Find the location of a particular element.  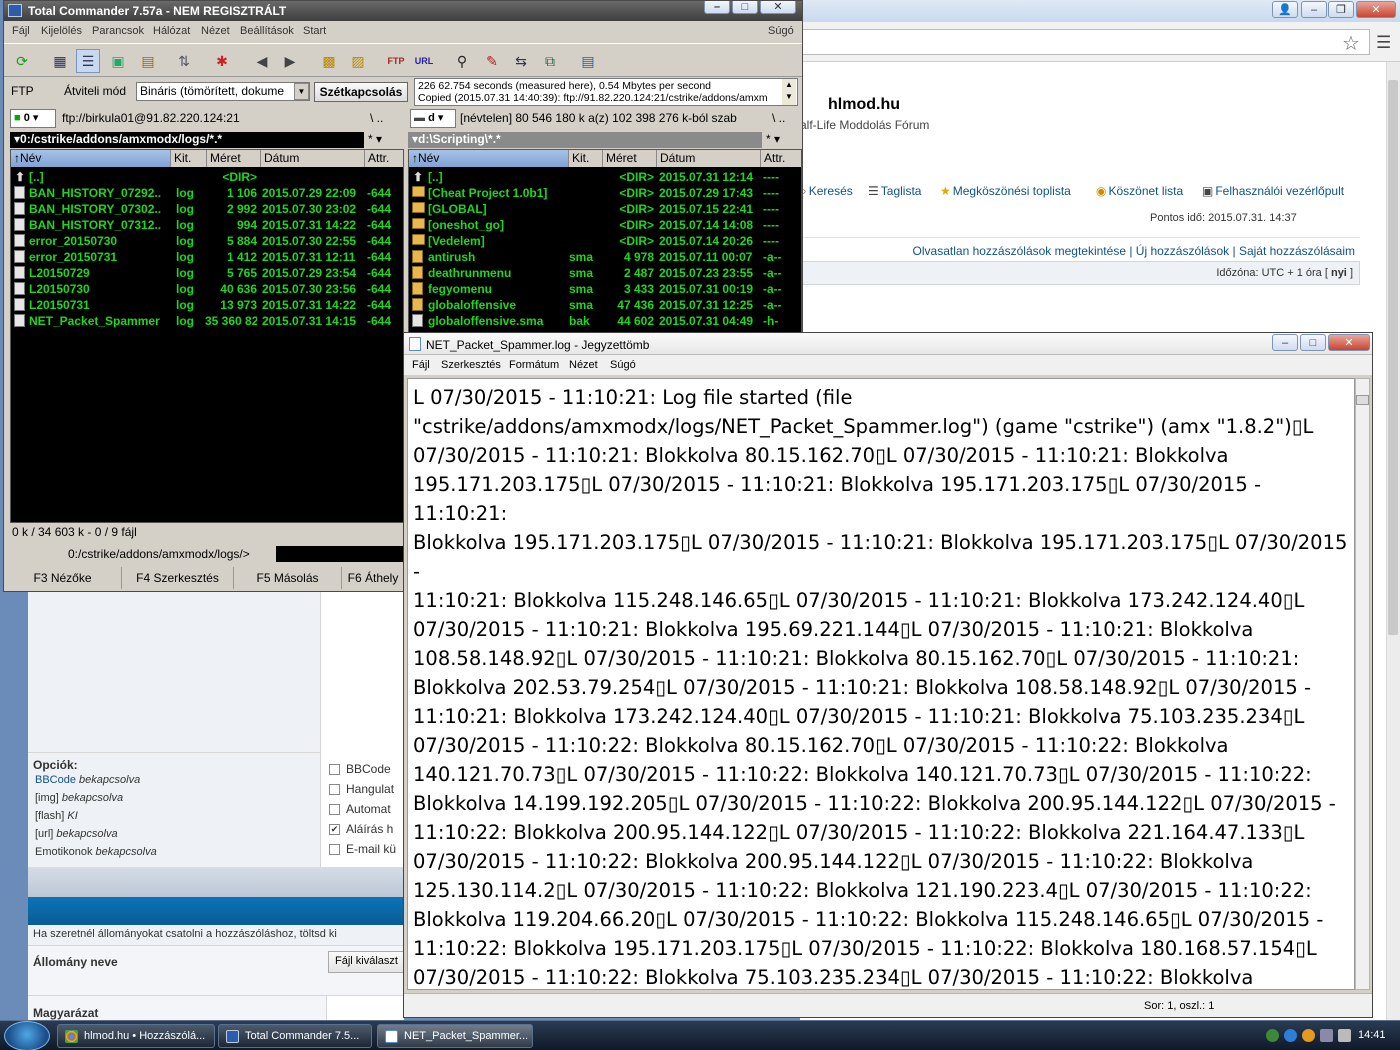

invert-selection-icon: ⇅ is located at coordinates (184, 61).